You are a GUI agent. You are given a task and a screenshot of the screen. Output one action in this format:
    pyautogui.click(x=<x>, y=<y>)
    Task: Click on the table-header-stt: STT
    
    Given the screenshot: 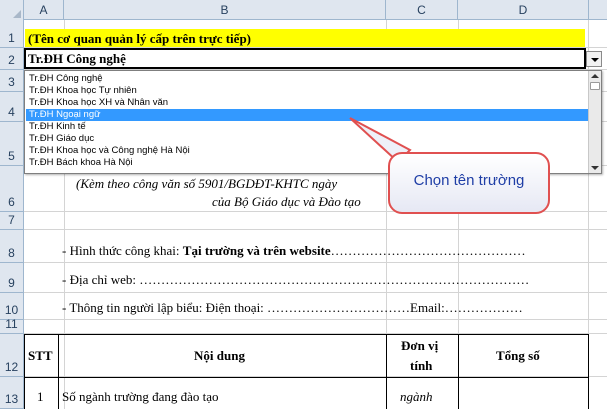 What is the action you would take?
    pyautogui.click(x=40, y=355)
    